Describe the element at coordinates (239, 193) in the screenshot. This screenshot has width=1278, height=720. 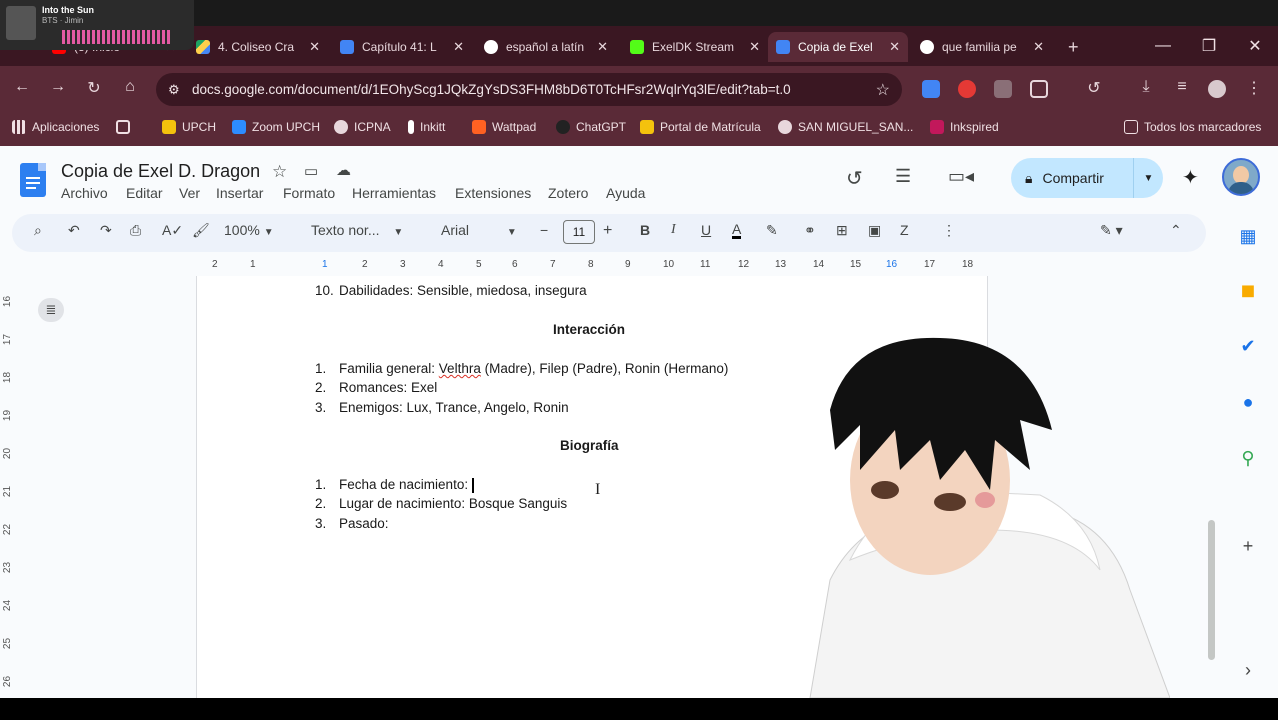
I see `menu-insertar: Insertar` at that location.